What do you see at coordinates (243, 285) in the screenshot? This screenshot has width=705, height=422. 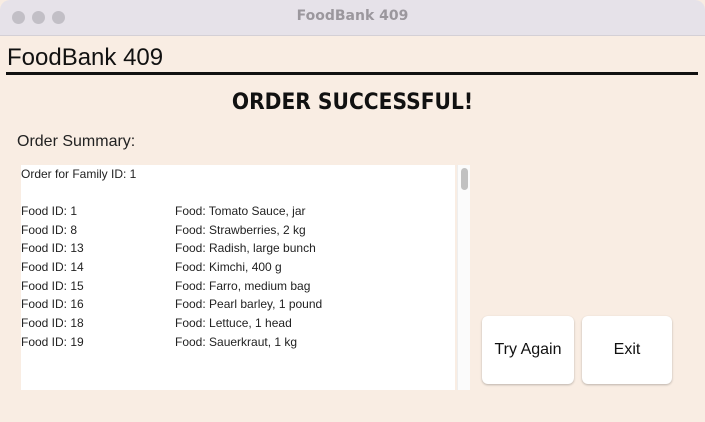 I see `food-name: Food: Farro, medium bag` at bounding box center [243, 285].